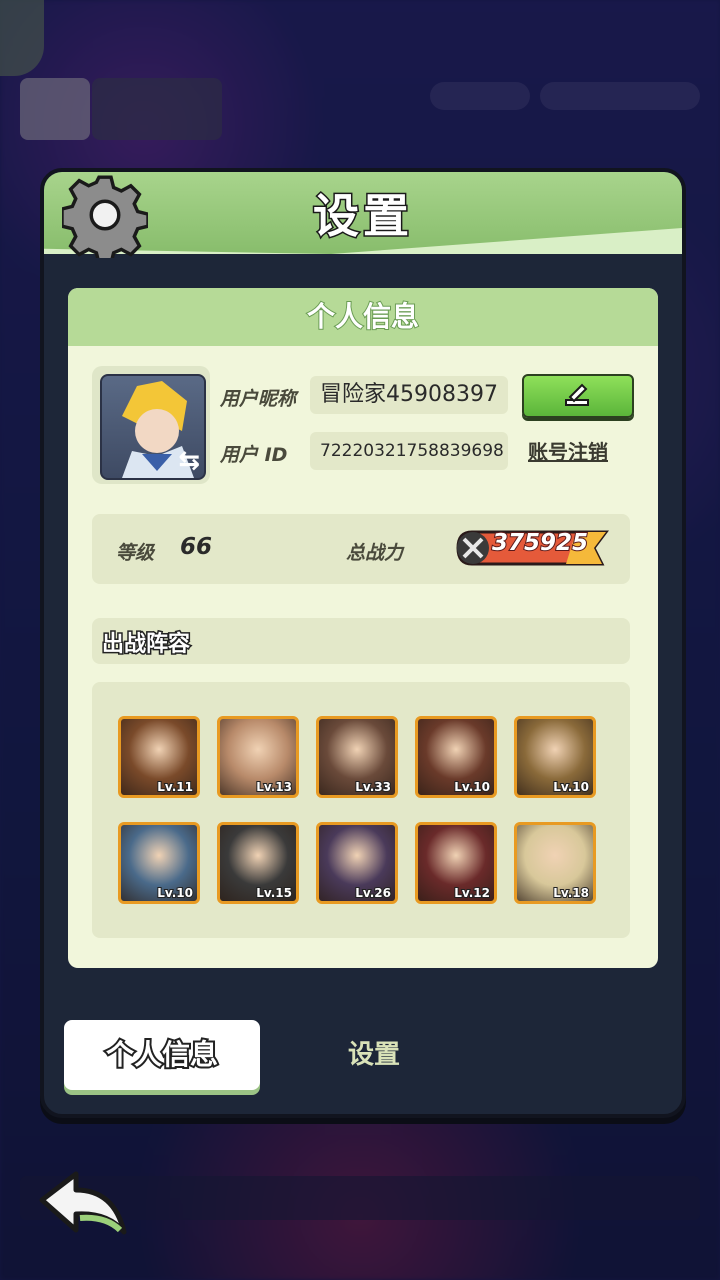  What do you see at coordinates (145, 645) in the screenshot?
I see `lineup-title: 出战阵容` at bounding box center [145, 645].